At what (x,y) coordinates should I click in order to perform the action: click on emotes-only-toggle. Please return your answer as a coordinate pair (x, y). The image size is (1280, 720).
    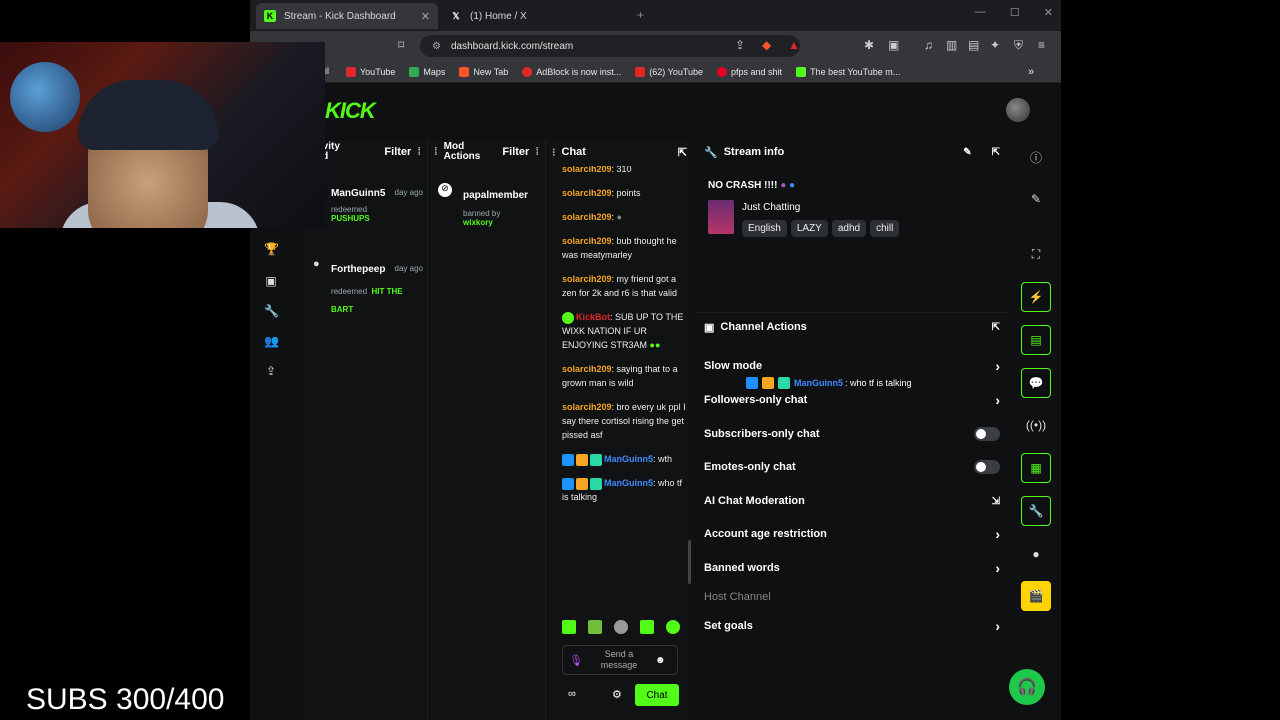
    Looking at the image, I should click on (987, 467).